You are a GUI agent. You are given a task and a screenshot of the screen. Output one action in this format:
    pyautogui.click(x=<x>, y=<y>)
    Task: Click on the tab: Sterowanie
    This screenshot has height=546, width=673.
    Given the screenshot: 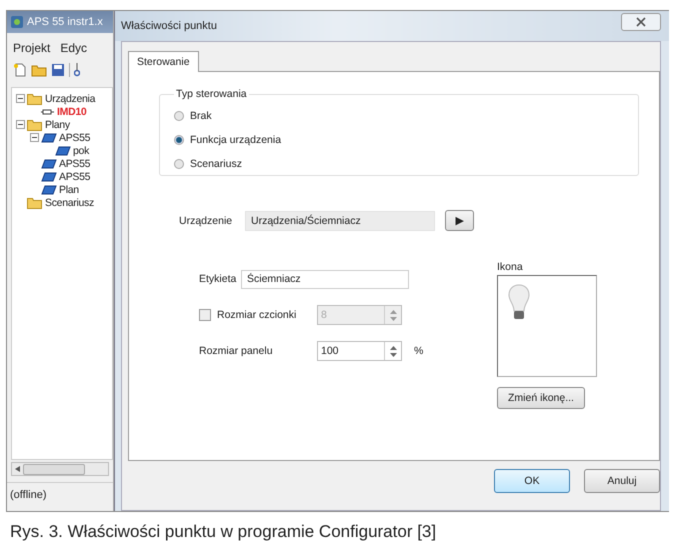 What is the action you would take?
    pyautogui.click(x=163, y=61)
    